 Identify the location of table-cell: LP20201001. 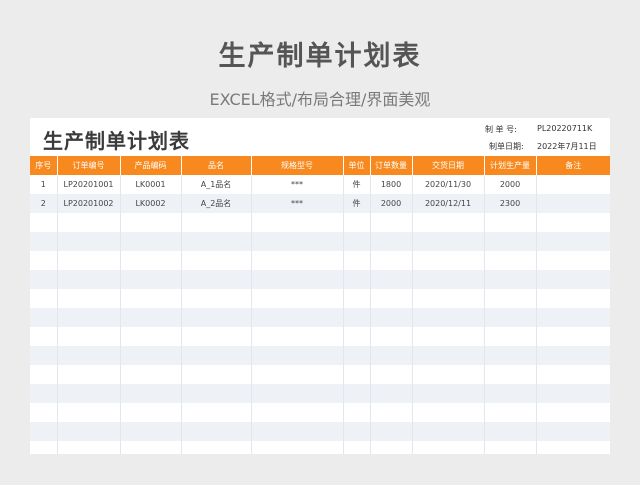
(89, 184).